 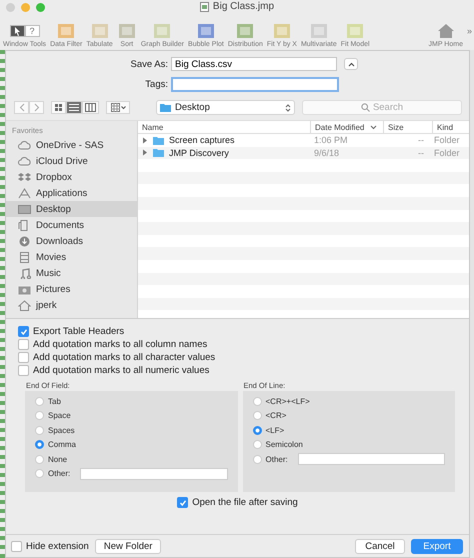 What do you see at coordinates (120, 344) in the screenshot?
I see `checkbox-label: Add quotation marks to all column names` at bounding box center [120, 344].